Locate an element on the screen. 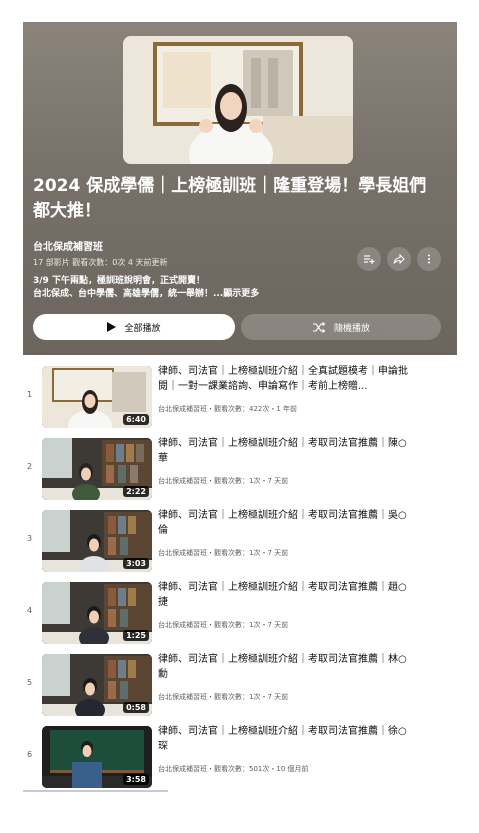 The width and height of the screenshot is (479, 833). playlist-thumbnail is located at coordinates (238, 100).